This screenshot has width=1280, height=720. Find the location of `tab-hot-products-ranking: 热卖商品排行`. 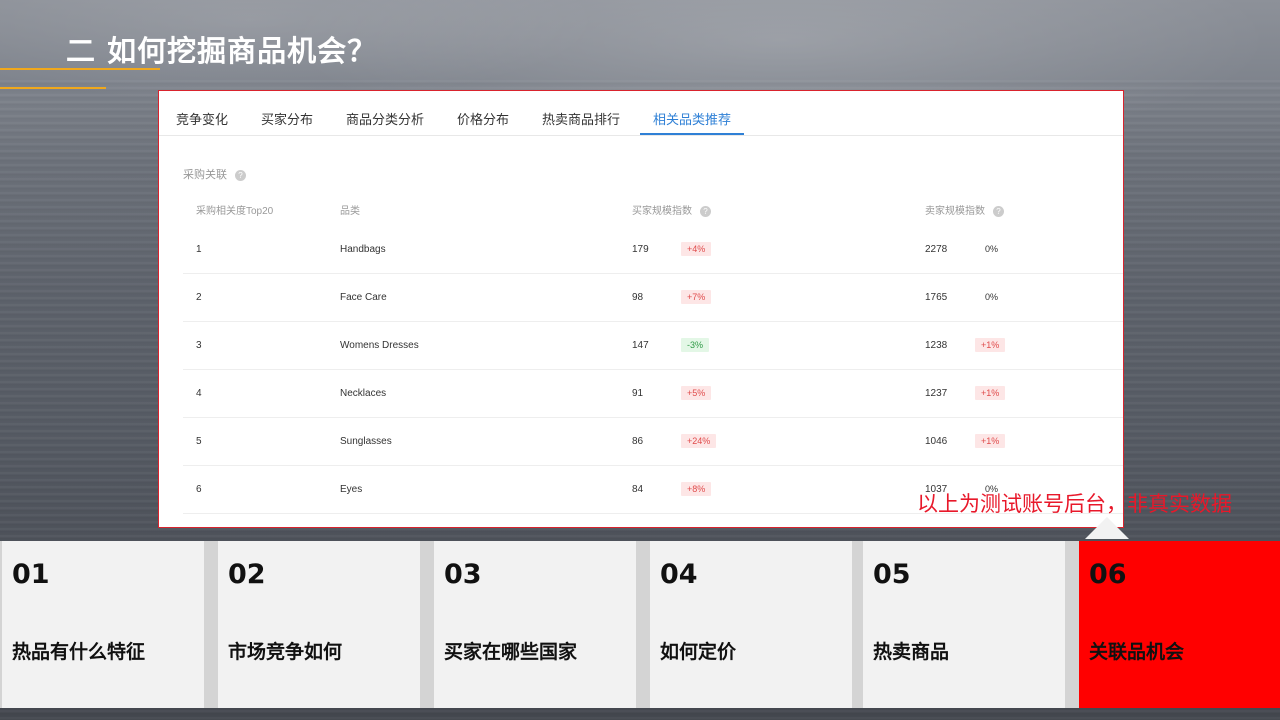

tab-hot-products-ranking: 热卖商品排行 is located at coordinates (581, 118).